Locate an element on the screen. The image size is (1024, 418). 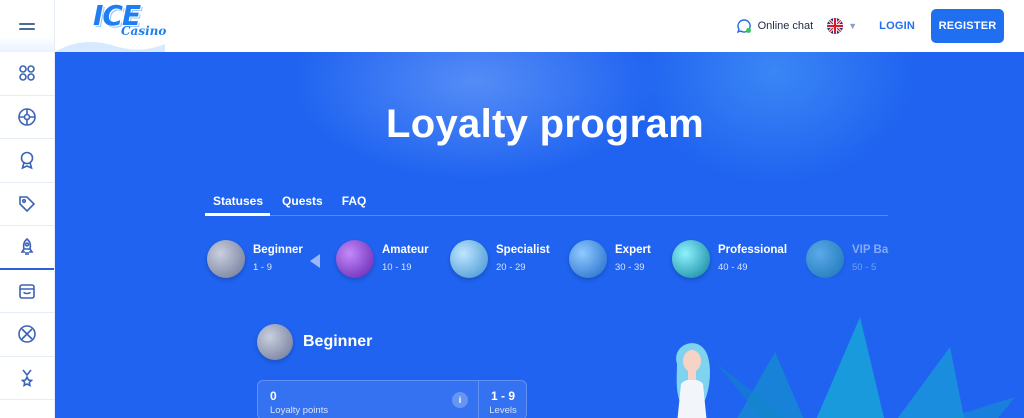
level-range: 20 - 29 is located at coordinates (511, 267).